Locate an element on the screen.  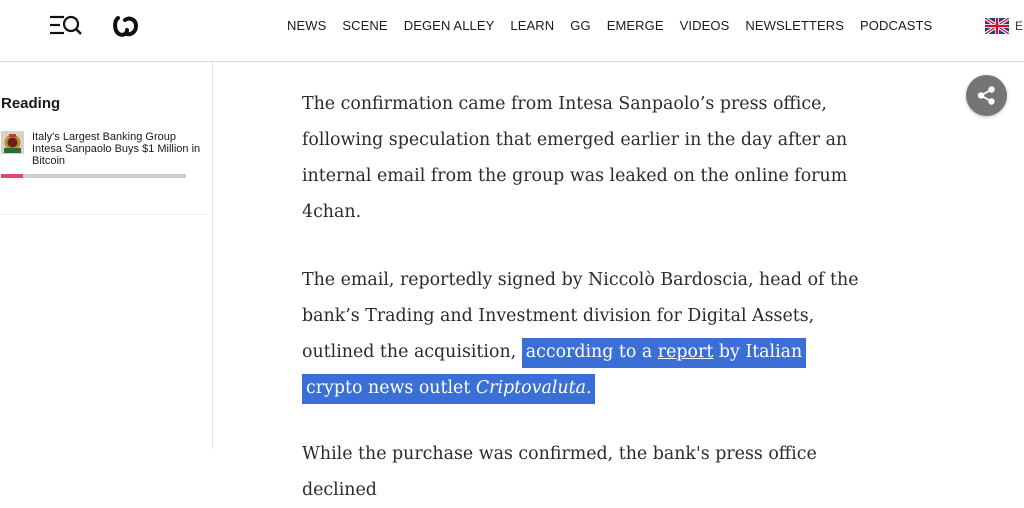
nav-emerge: EMERGE is located at coordinates (635, 25).